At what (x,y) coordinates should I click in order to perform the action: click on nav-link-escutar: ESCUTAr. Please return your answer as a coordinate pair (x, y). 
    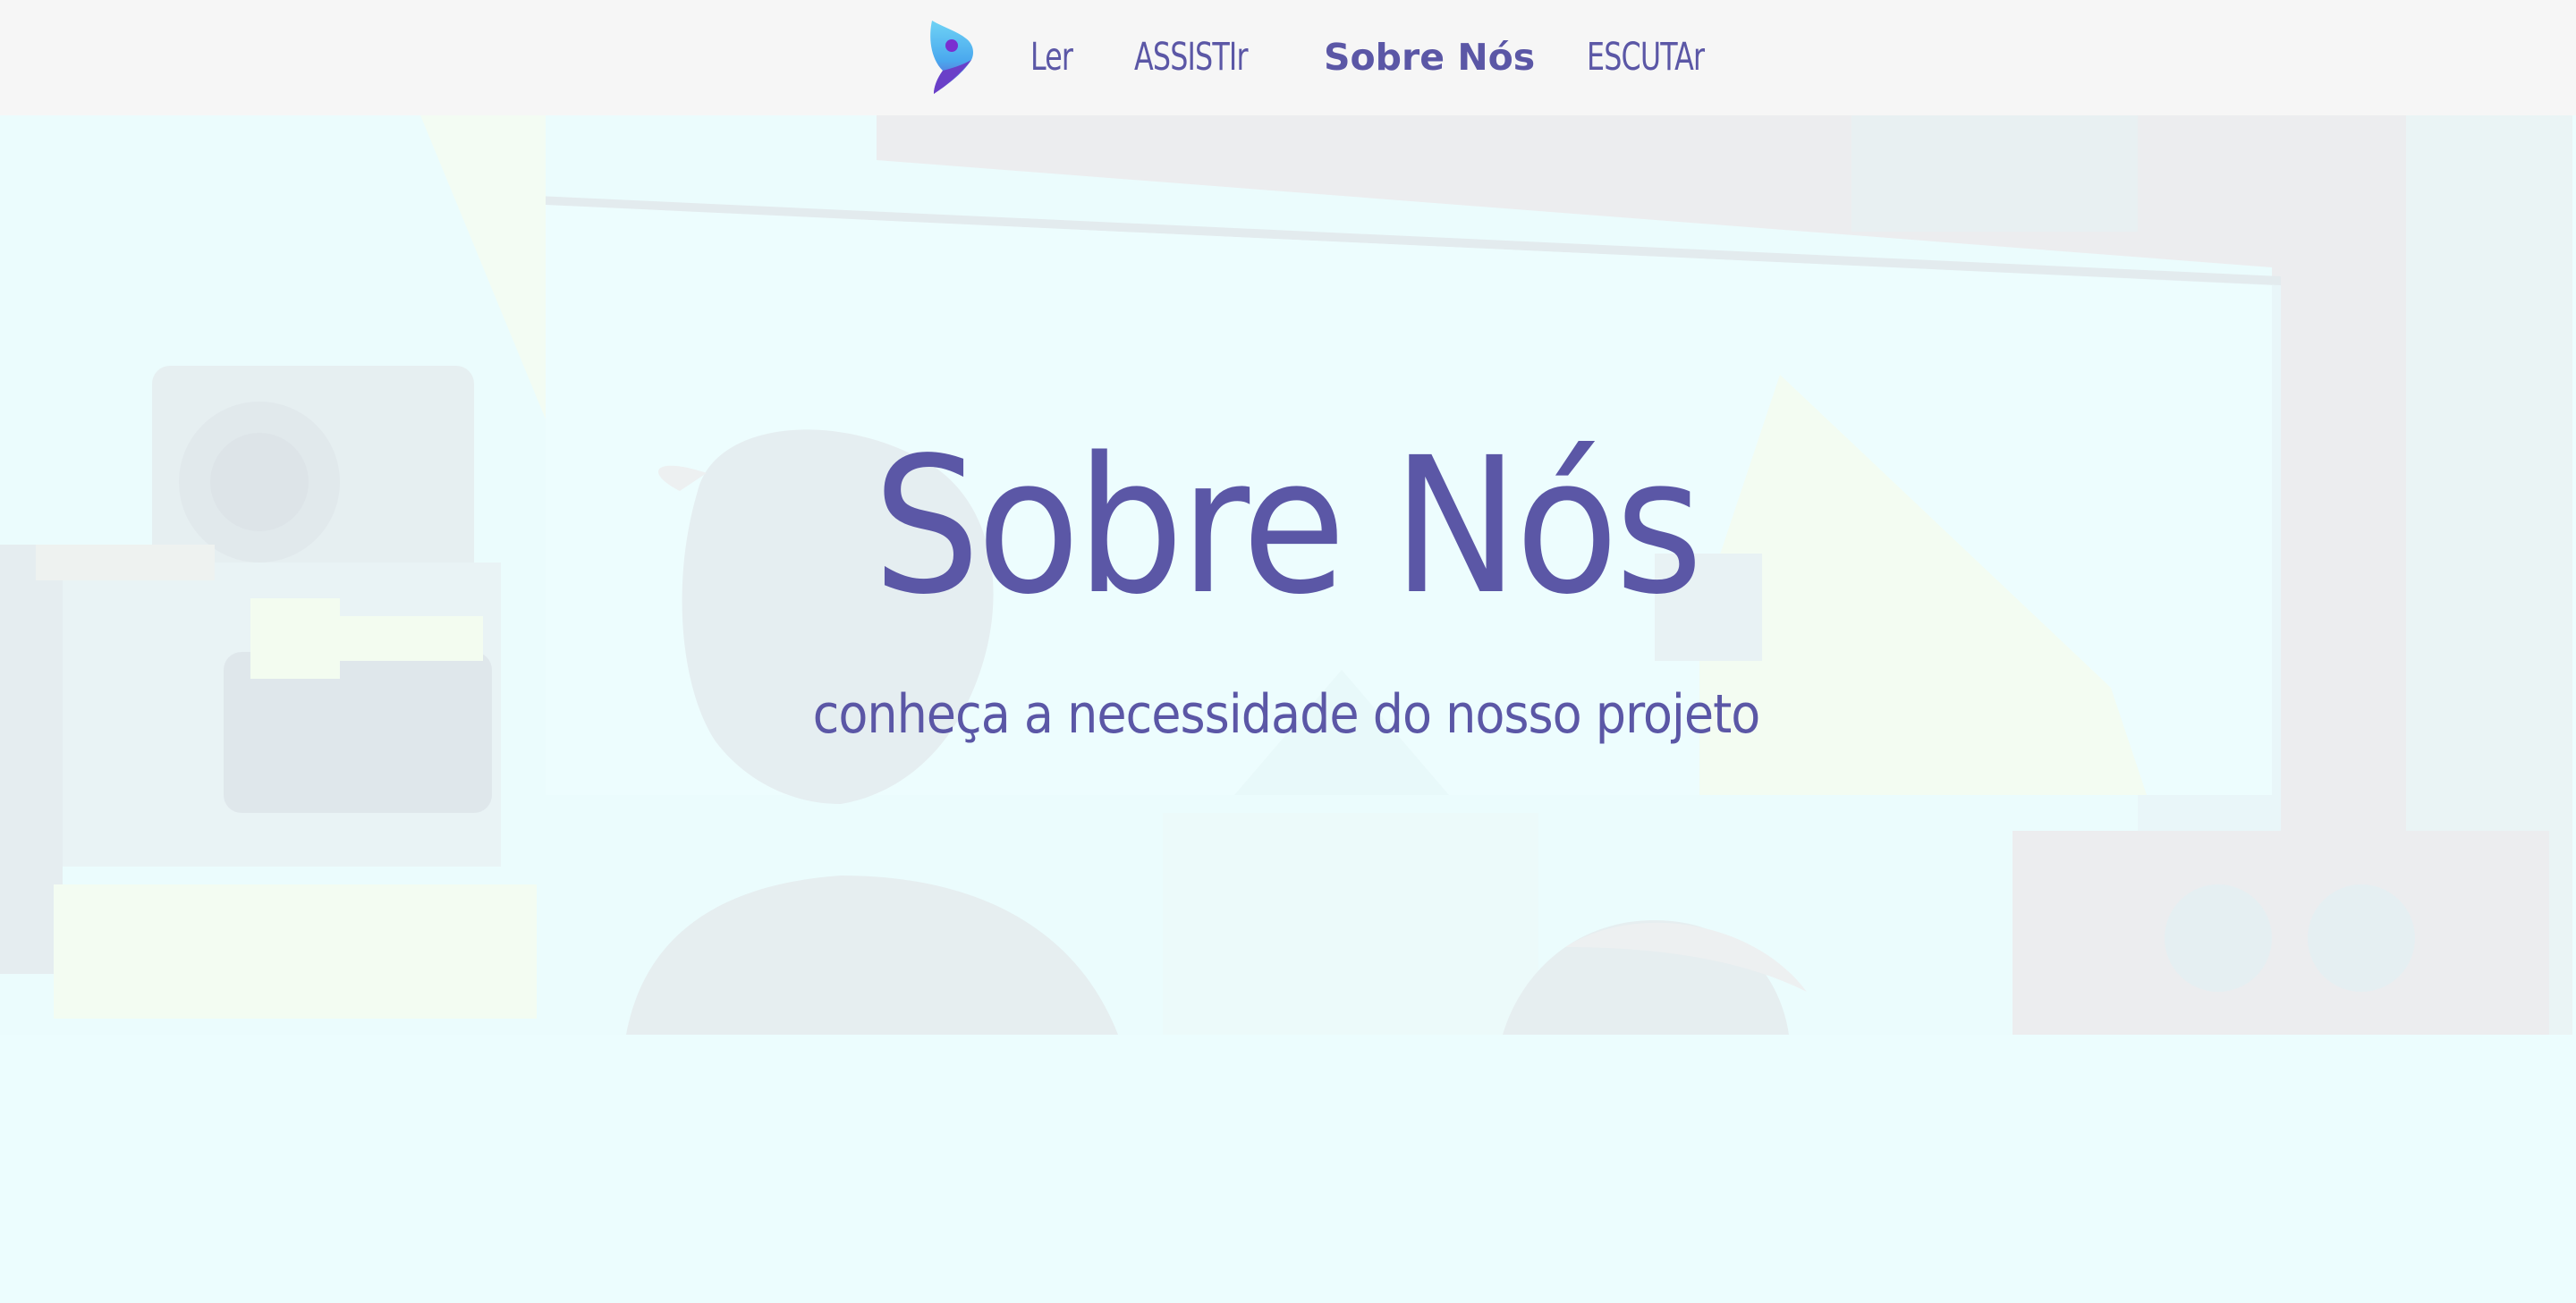
    Looking at the image, I should click on (1646, 57).